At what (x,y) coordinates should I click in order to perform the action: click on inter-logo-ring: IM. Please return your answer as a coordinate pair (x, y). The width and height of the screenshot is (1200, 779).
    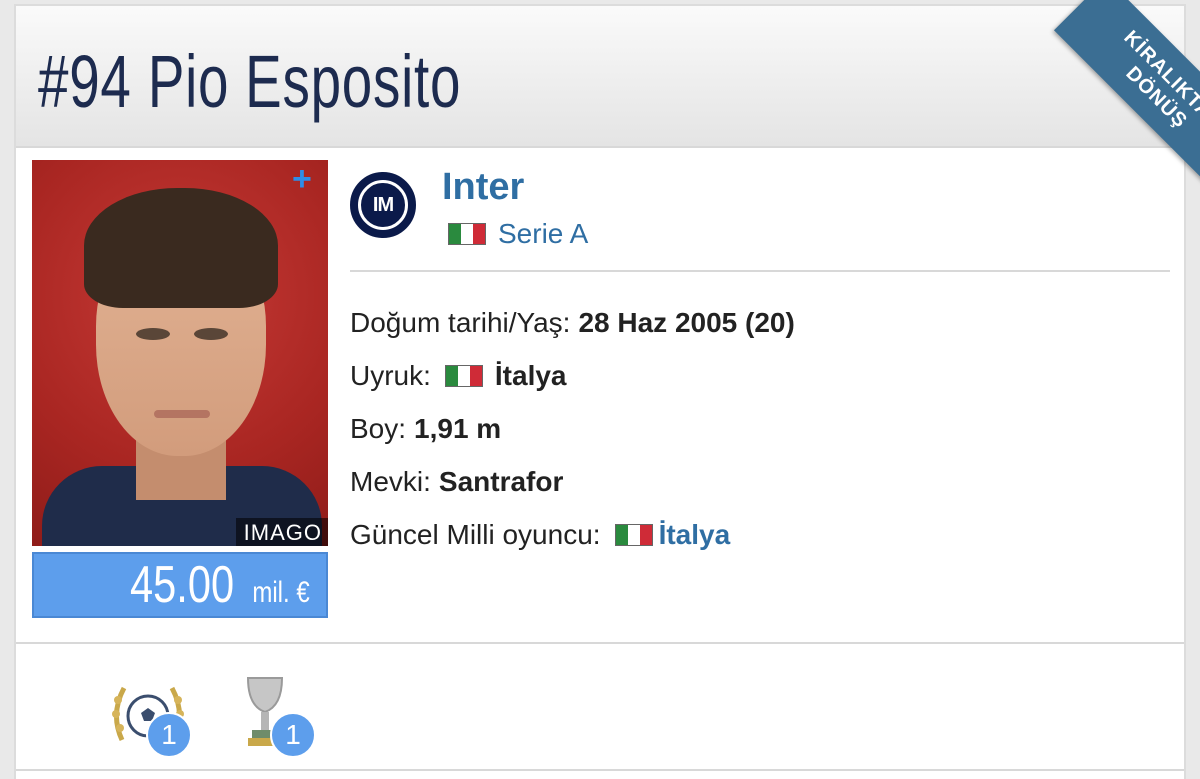
    Looking at the image, I should click on (383, 205).